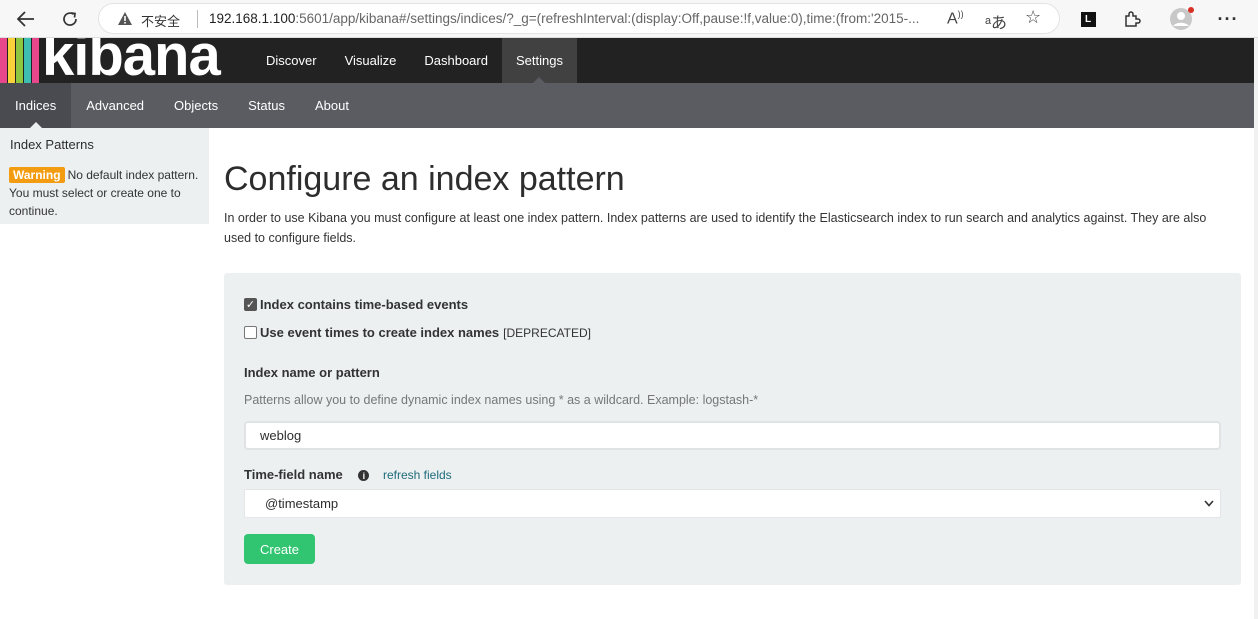 The height and width of the screenshot is (619, 1258). I want to click on nav-dashboard: Dashboard, so click(456, 60).